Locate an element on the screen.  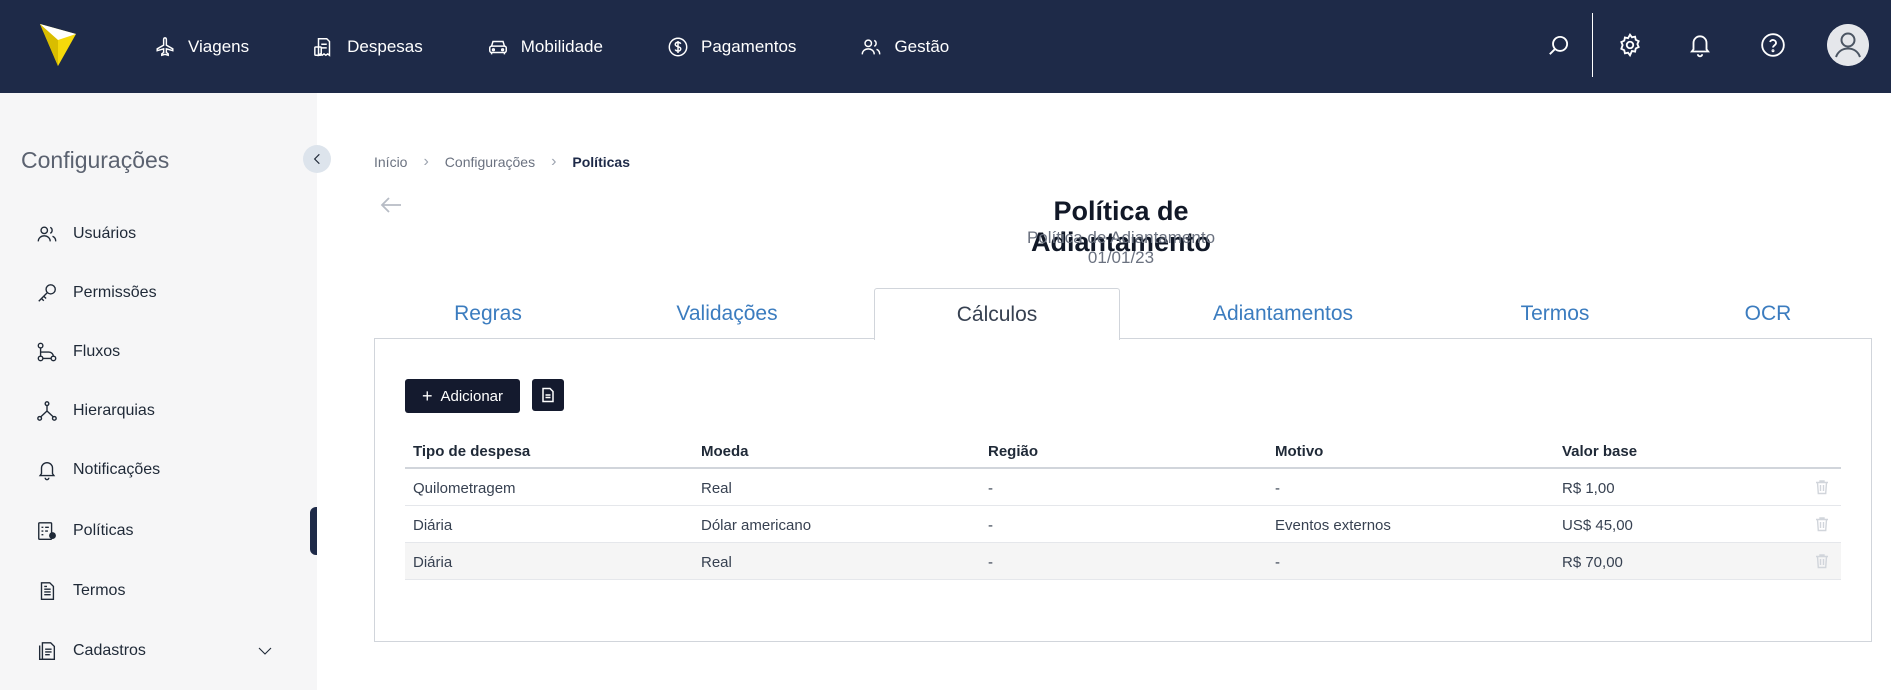
cell-valor: US$ 45,00 is located at coordinates (1597, 525).